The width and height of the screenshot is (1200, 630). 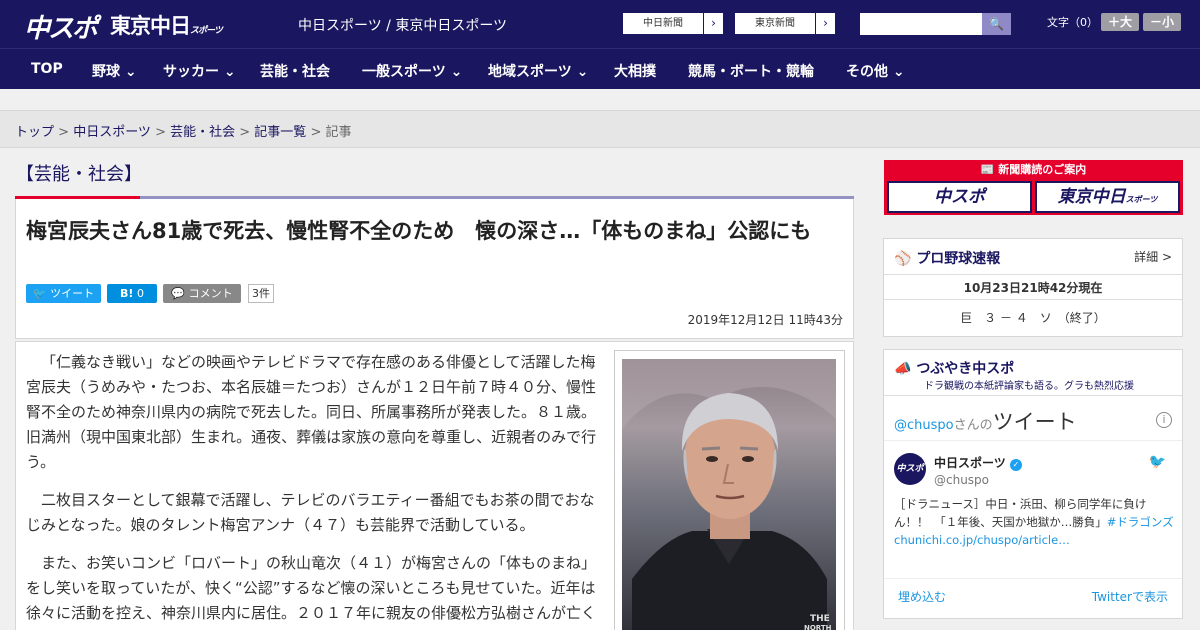 What do you see at coordinates (112, 132) in the screenshot?
I see `breadcrumb-chuspo: 中日スポーツ` at bounding box center [112, 132].